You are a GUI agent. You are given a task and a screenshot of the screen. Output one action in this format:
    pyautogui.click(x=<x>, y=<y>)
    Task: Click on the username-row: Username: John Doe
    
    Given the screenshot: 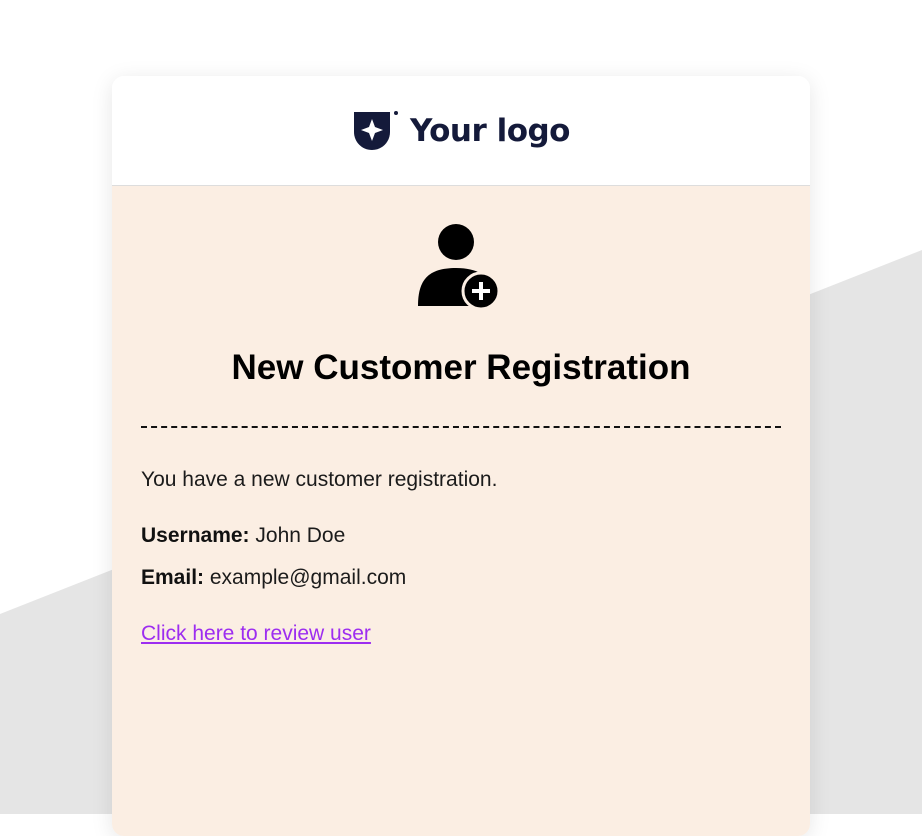 What is the action you would take?
    pyautogui.click(x=461, y=536)
    